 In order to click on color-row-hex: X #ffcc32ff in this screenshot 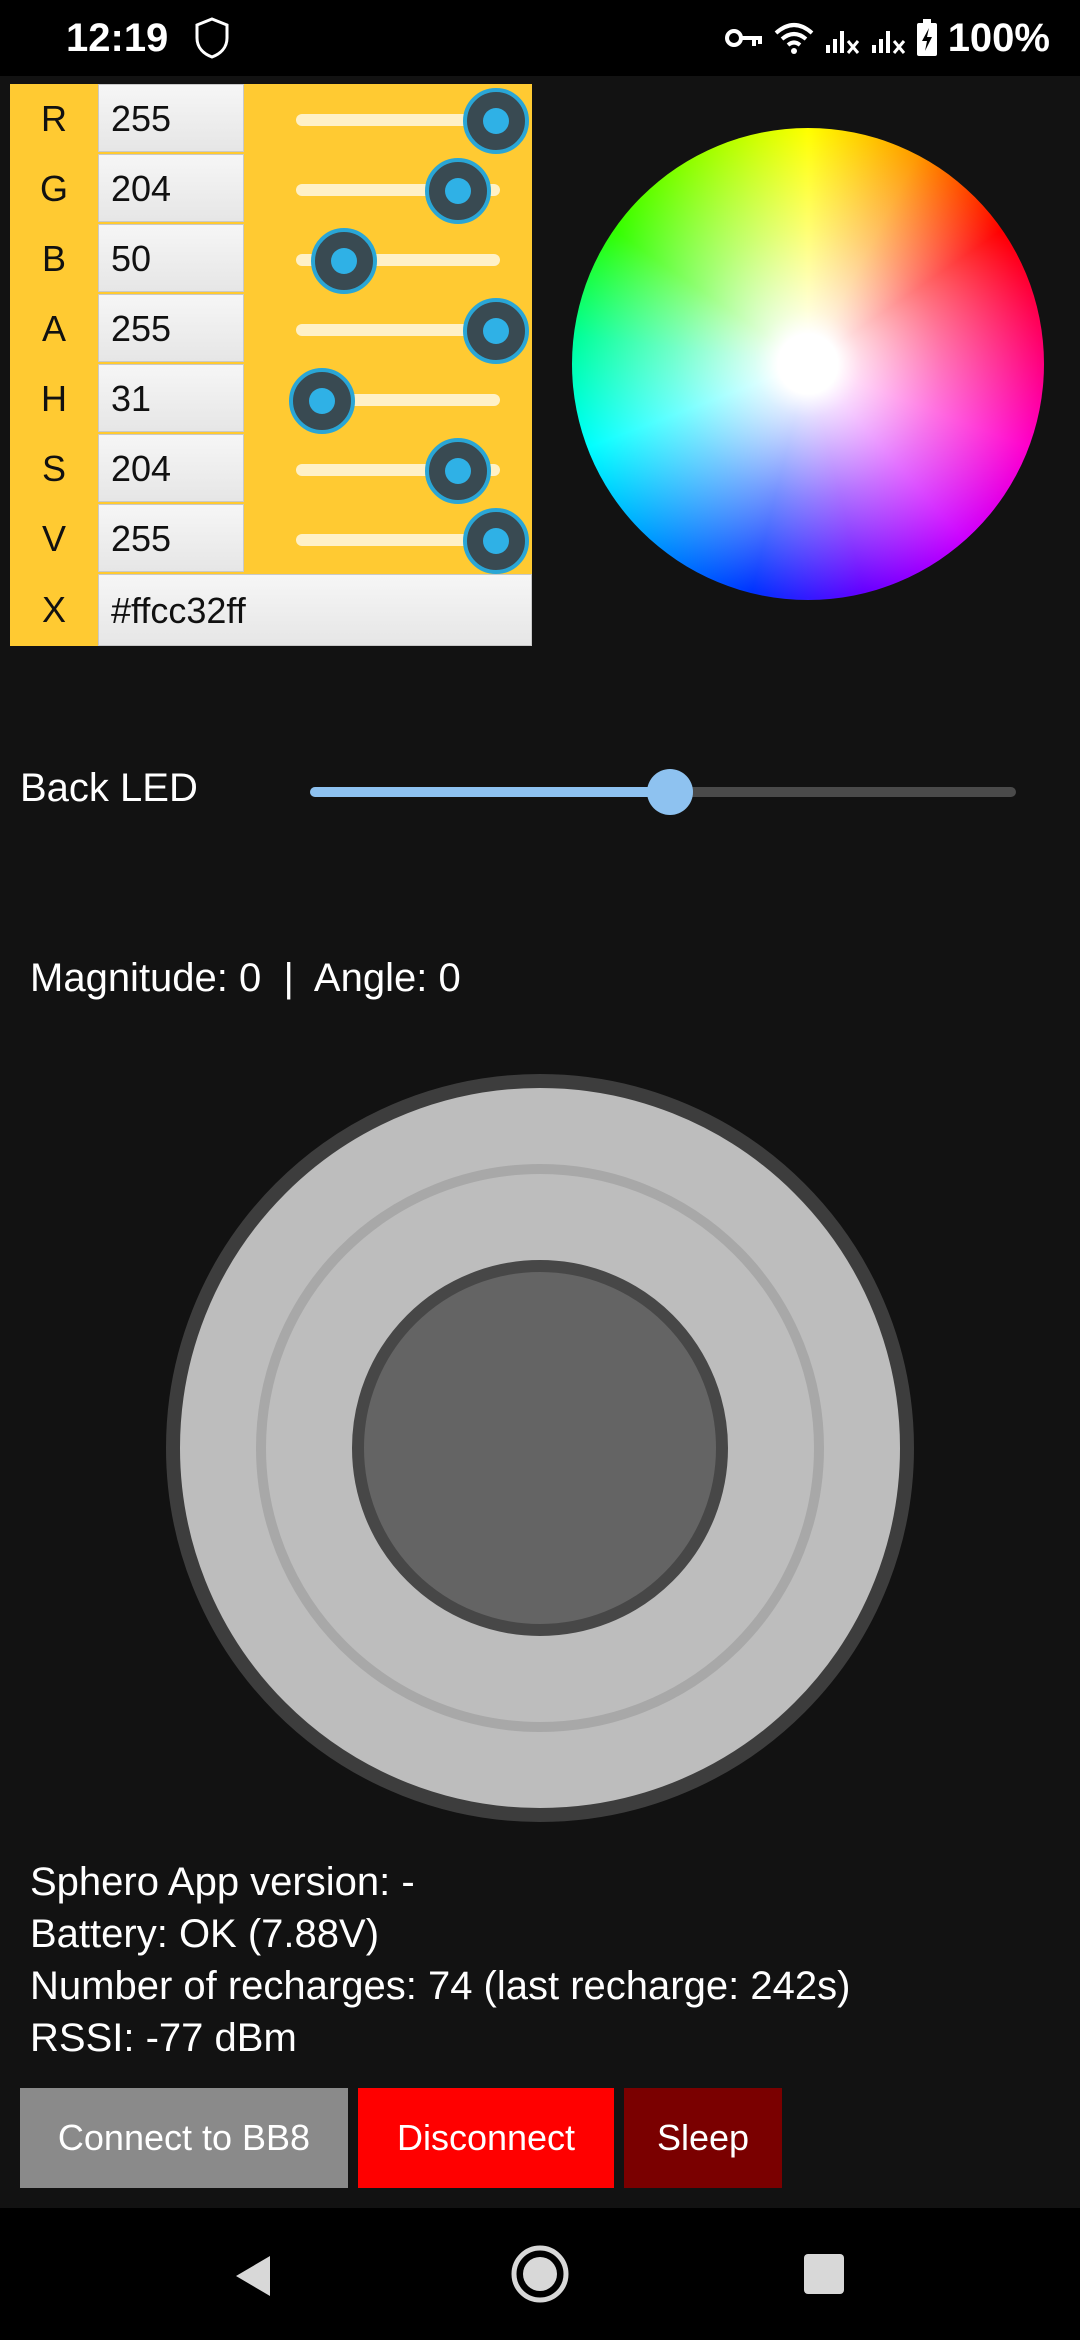, I will do `click(271, 610)`.